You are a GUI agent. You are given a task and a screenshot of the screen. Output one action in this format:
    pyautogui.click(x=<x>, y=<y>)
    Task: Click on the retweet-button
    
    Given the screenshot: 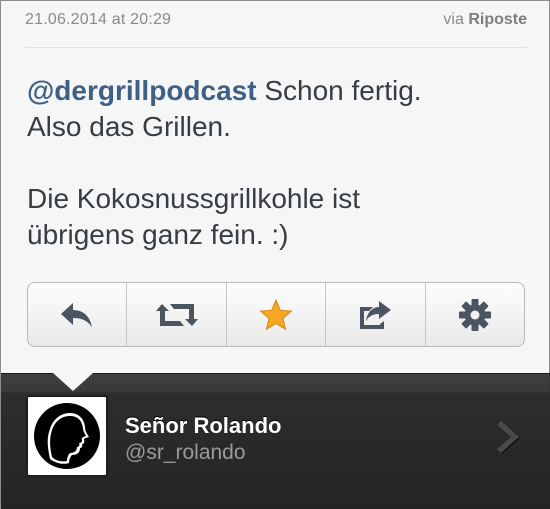 What is the action you would take?
    pyautogui.click(x=177, y=314)
    